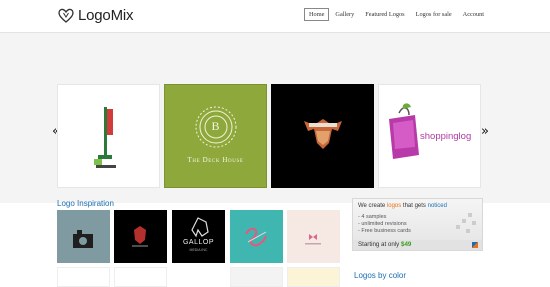 The height and width of the screenshot is (287, 550). I want to click on deck-house-letter: B, so click(215, 126).